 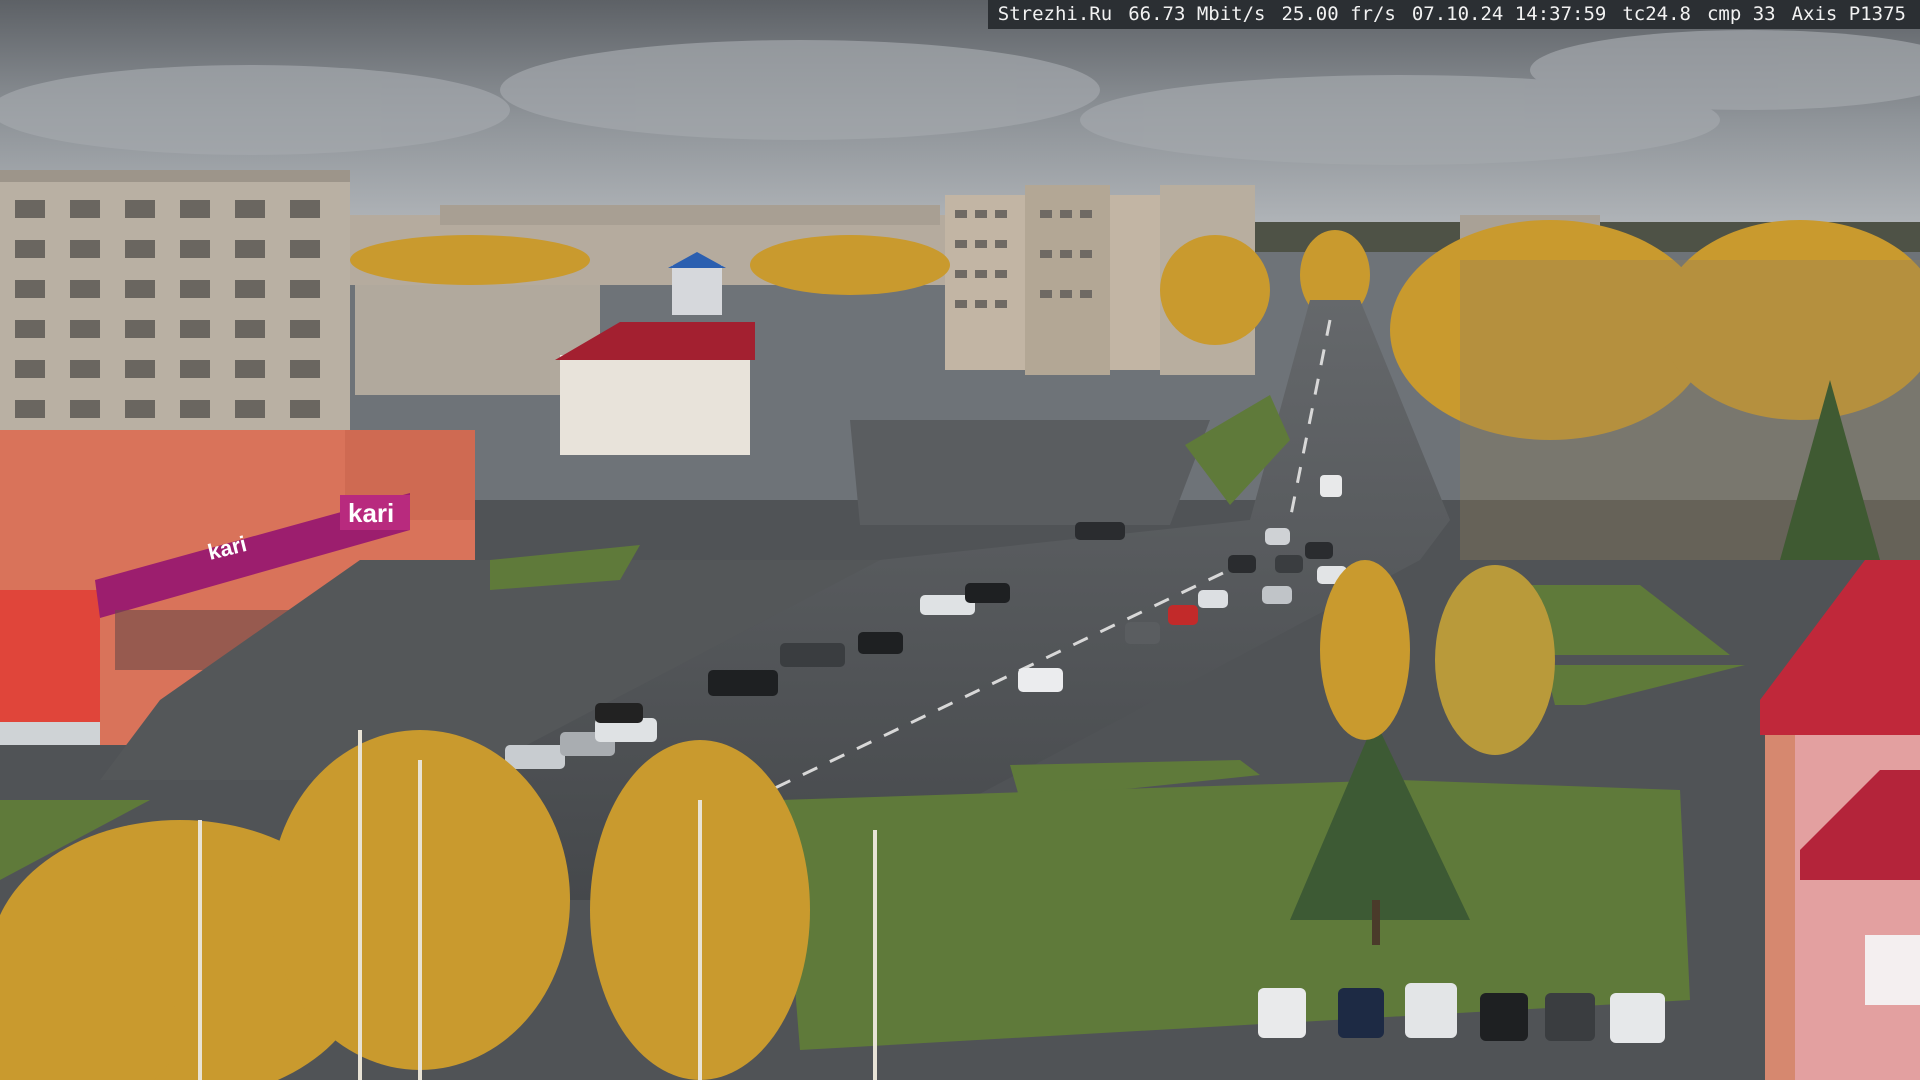 I want to click on overlay-datetime: 07.10.24 14:37:59, so click(x=1509, y=14).